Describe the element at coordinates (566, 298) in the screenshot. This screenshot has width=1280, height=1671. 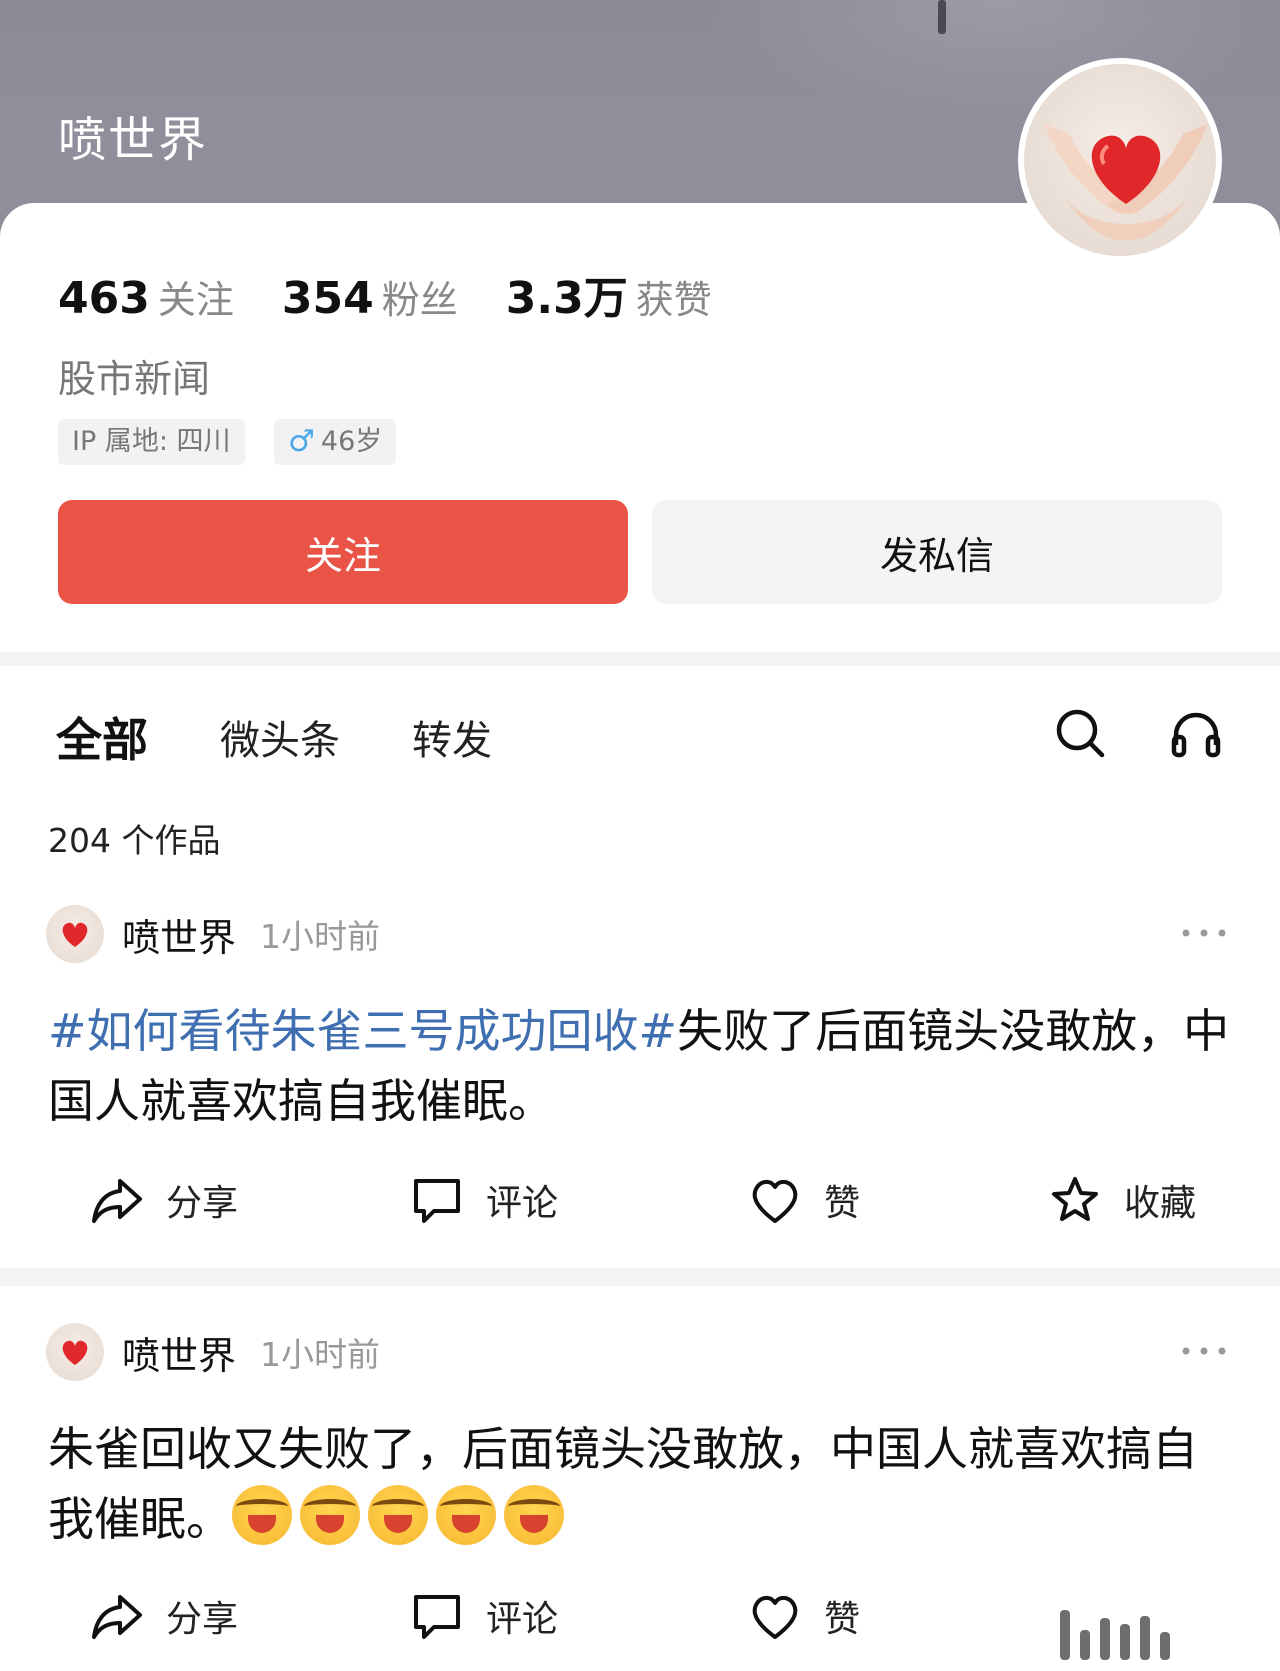
I see `stat-likes-value: 3.3万` at that location.